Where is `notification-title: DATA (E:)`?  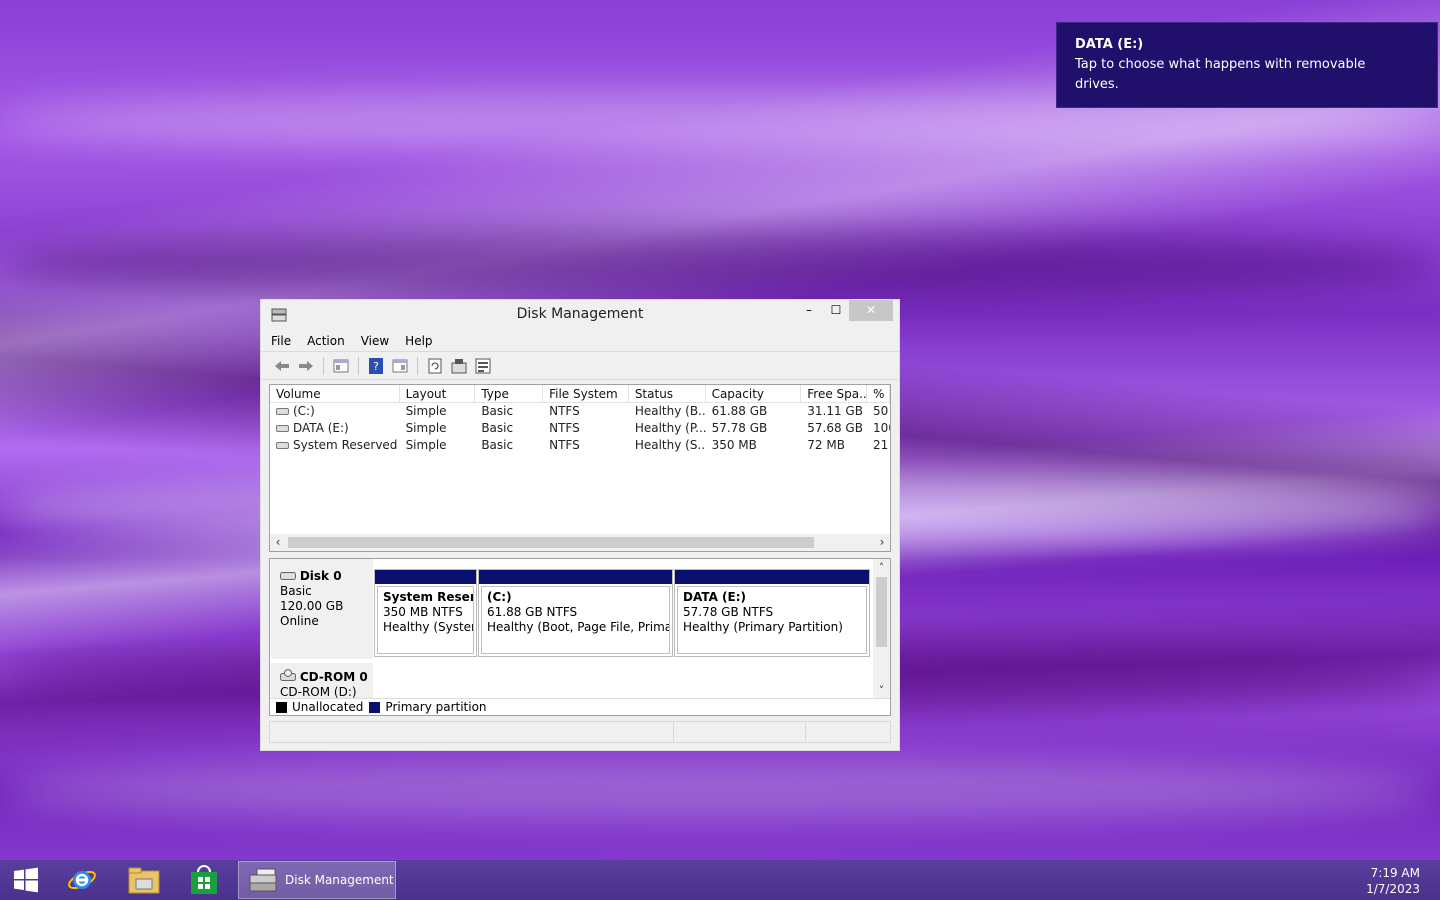
notification-title: DATA (E:) is located at coordinates (1109, 44).